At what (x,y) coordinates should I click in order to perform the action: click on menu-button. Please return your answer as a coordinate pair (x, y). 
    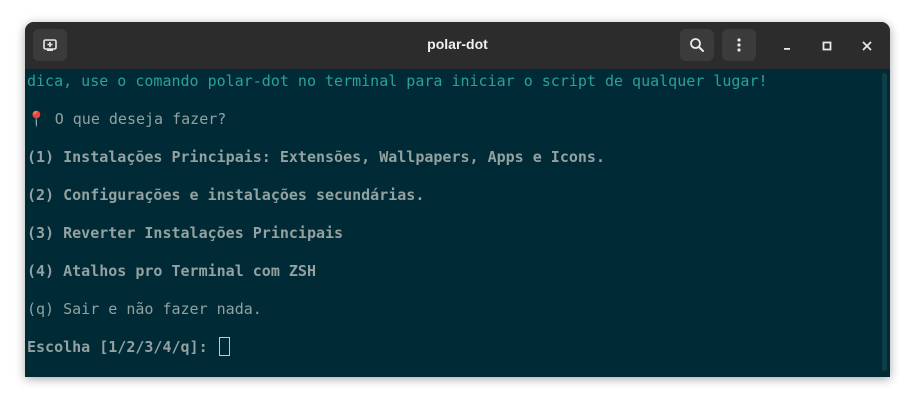
    Looking at the image, I should click on (739, 45).